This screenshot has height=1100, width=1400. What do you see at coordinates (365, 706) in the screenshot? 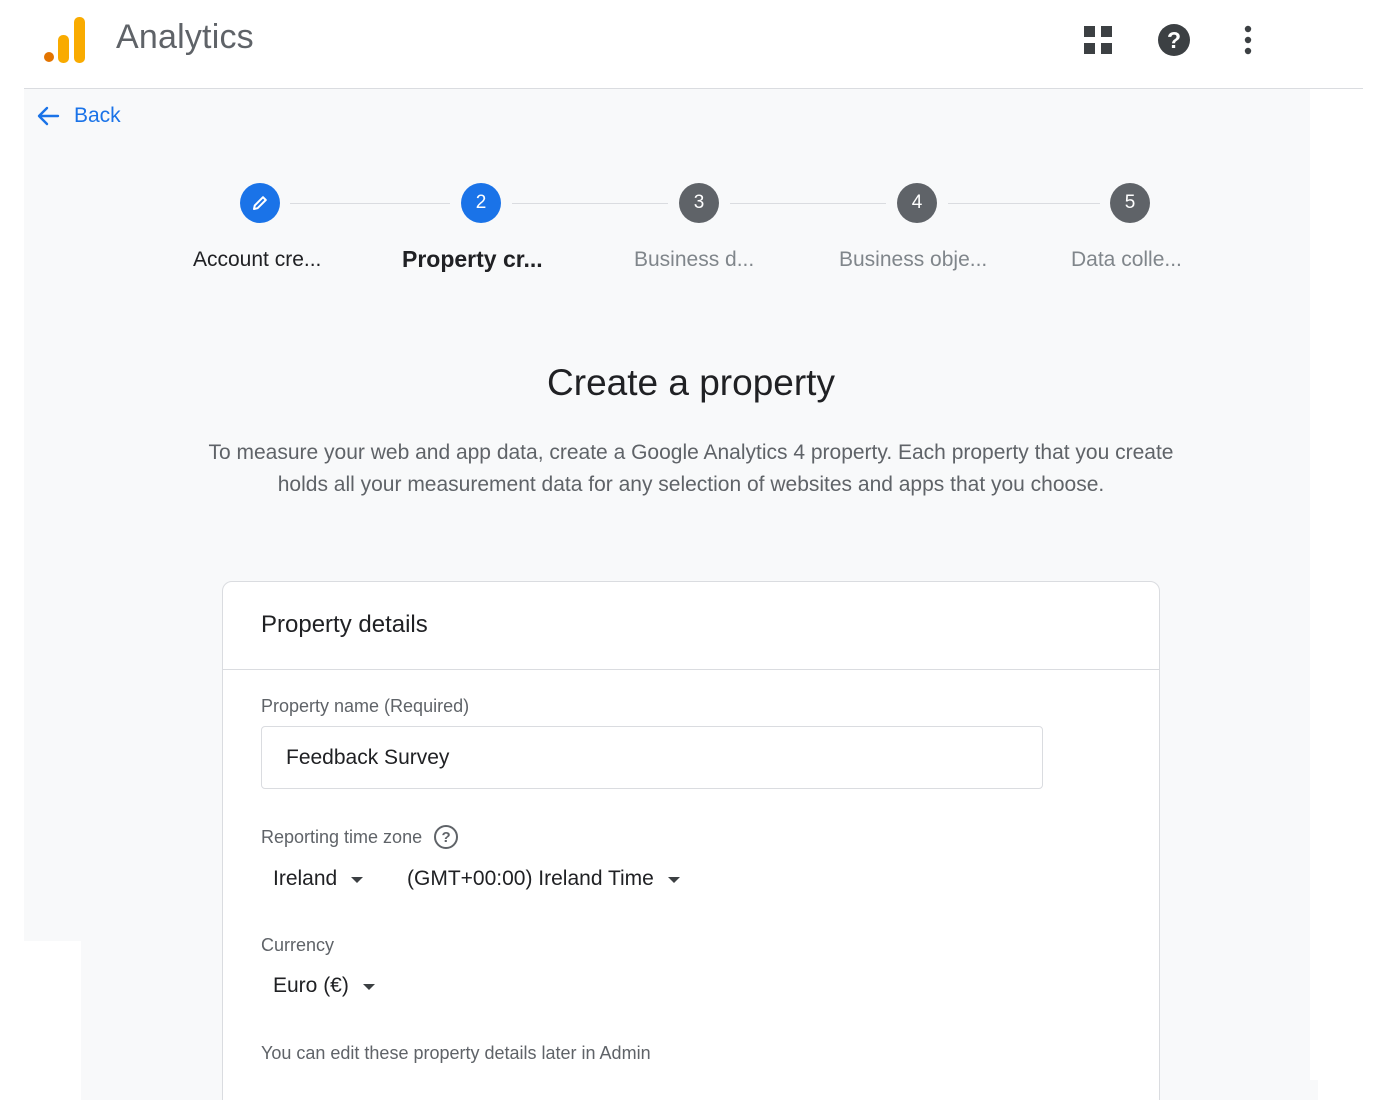
I see `property-name-label: Property name (Required)` at bounding box center [365, 706].